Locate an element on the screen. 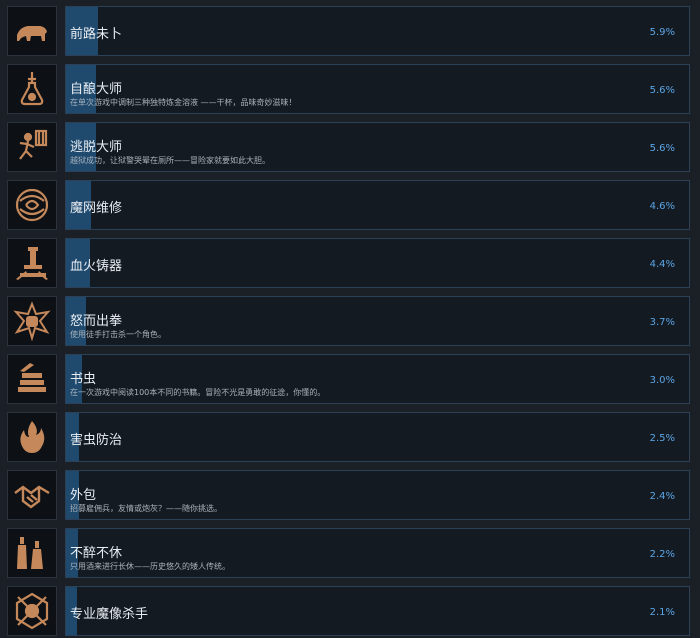  unlock-percent: 3.0% is located at coordinates (662, 380).